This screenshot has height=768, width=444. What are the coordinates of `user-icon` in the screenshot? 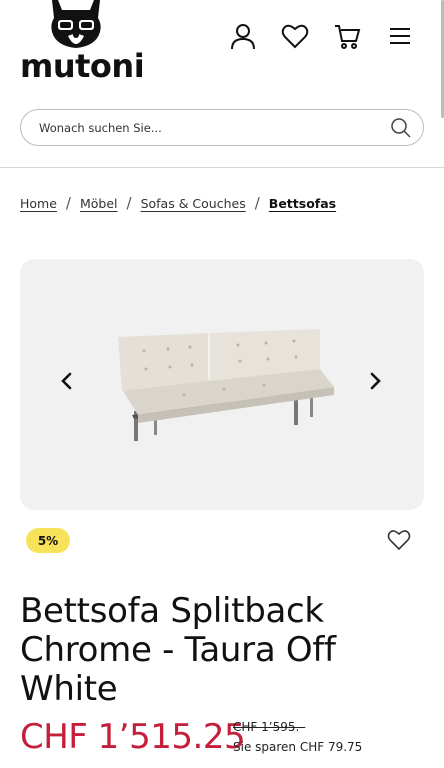 It's located at (243, 37).